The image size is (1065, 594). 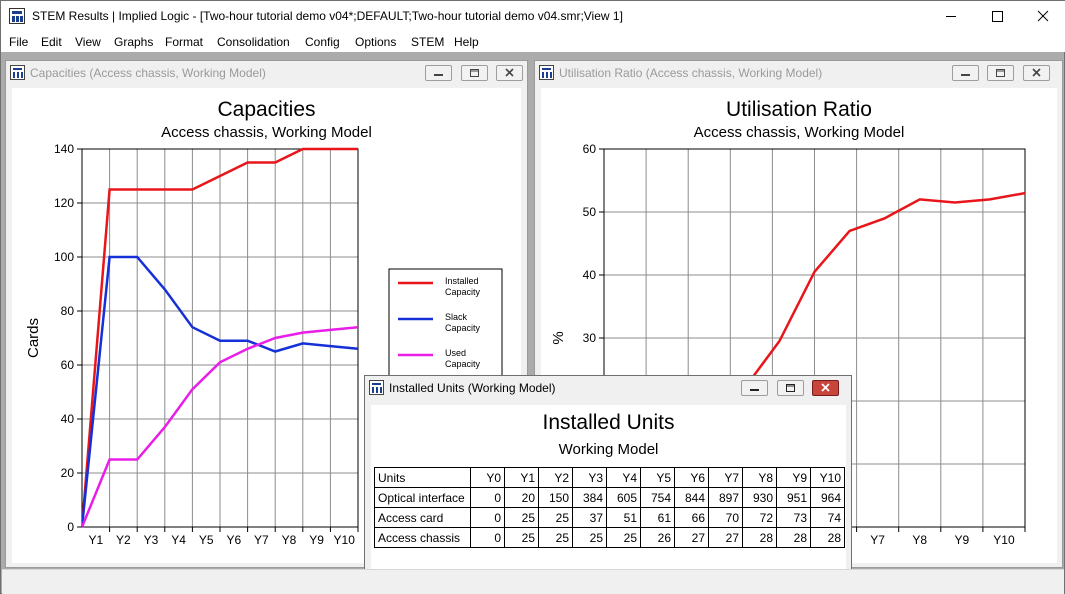 I want to click on column-header: Y2, so click(x=555, y=477).